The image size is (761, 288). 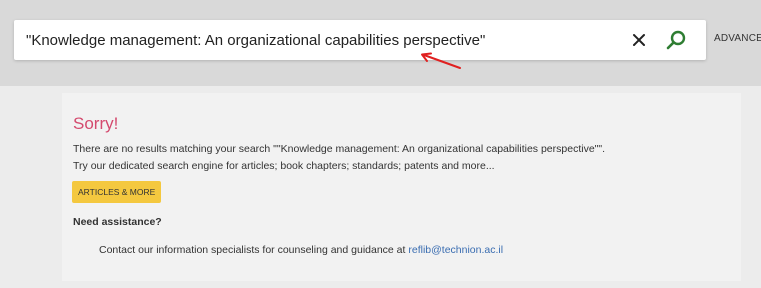 What do you see at coordinates (639, 40) in the screenshot?
I see `close-icon` at bounding box center [639, 40].